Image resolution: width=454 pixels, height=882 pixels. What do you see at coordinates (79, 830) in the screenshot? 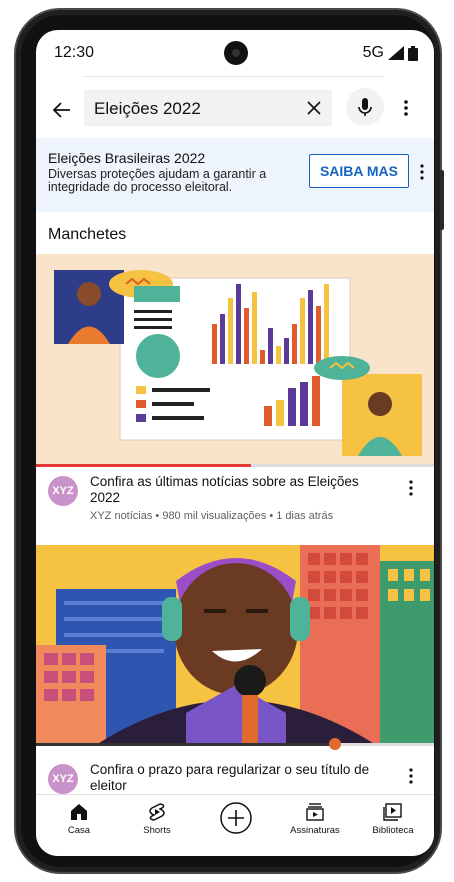
I see `nav-label: Casa` at bounding box center [79, 830].